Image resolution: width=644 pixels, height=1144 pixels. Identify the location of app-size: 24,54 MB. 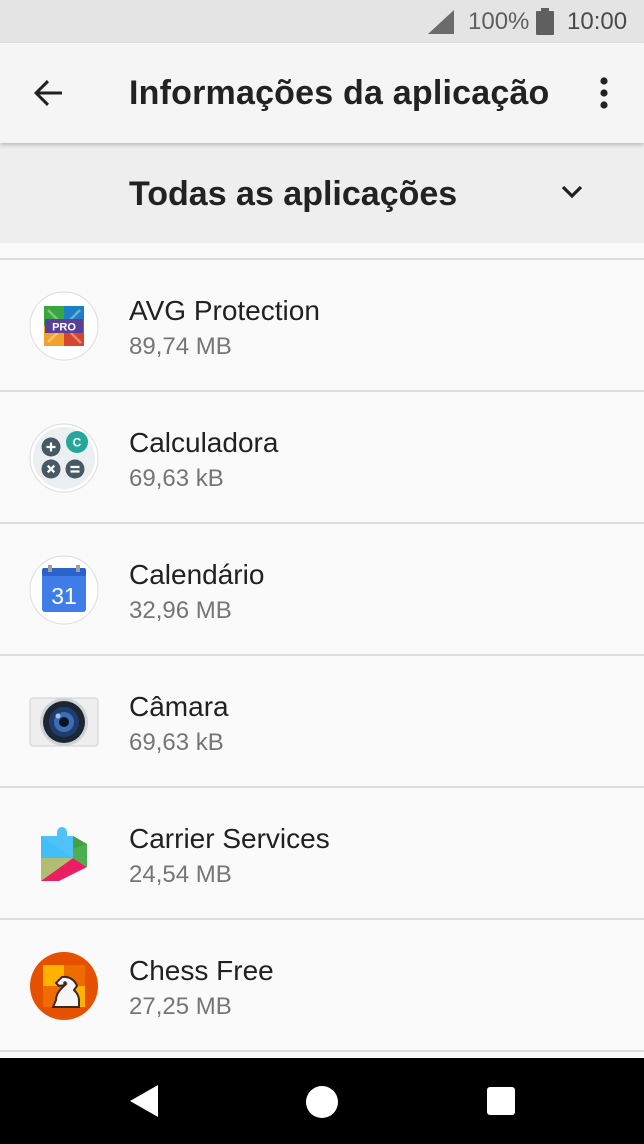
(180, 874).